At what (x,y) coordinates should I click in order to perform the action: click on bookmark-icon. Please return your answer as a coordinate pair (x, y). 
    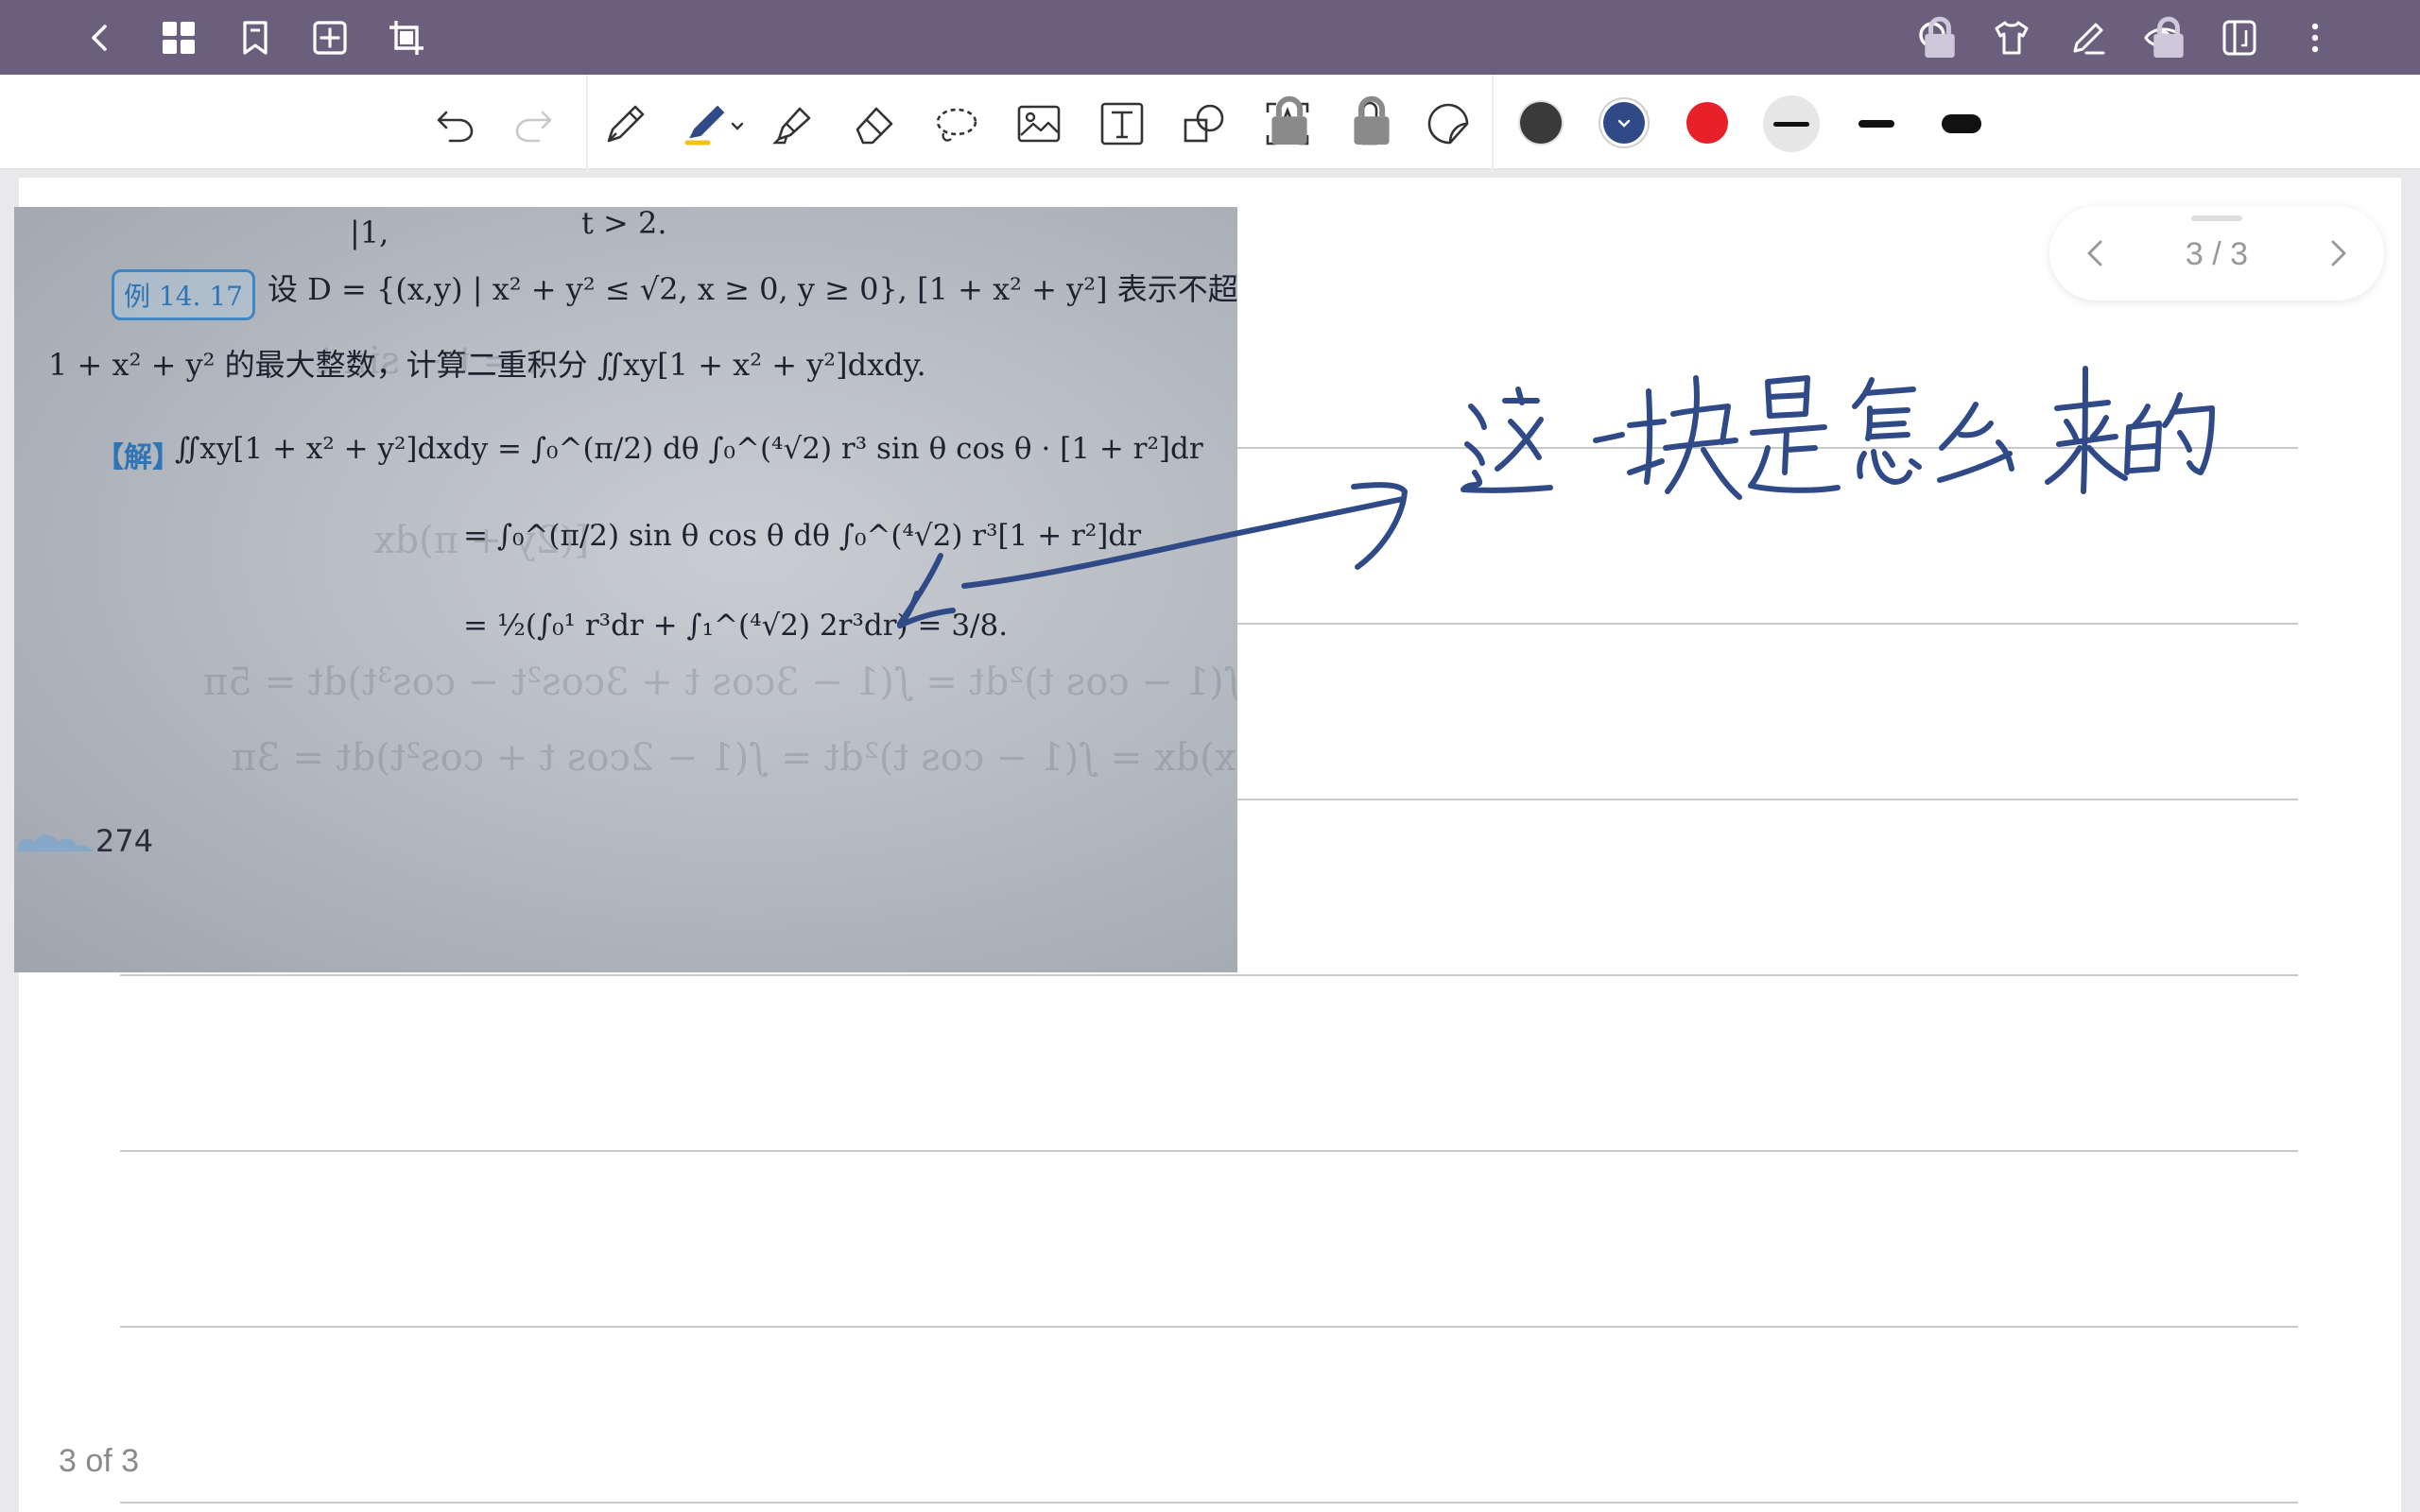
    Looking at the image, I should click on (256, 37).